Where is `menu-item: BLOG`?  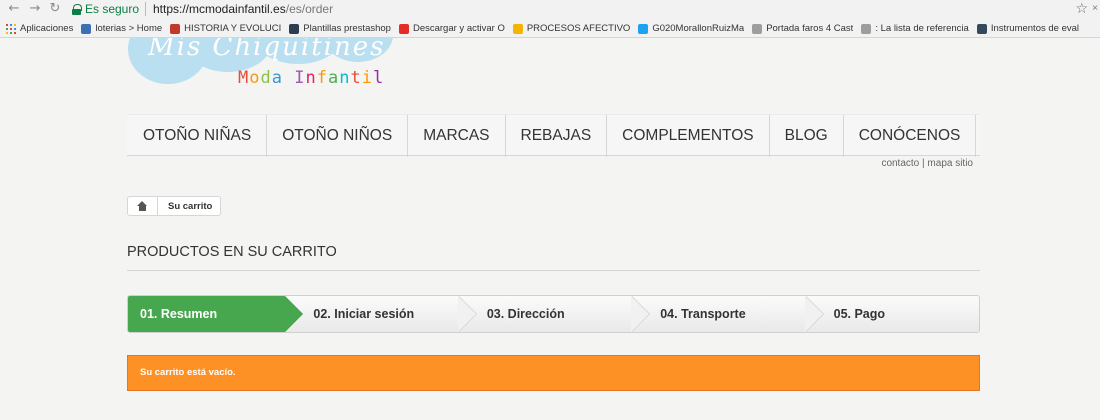 menu-item: BLOG is located at coordinates (807, 136).